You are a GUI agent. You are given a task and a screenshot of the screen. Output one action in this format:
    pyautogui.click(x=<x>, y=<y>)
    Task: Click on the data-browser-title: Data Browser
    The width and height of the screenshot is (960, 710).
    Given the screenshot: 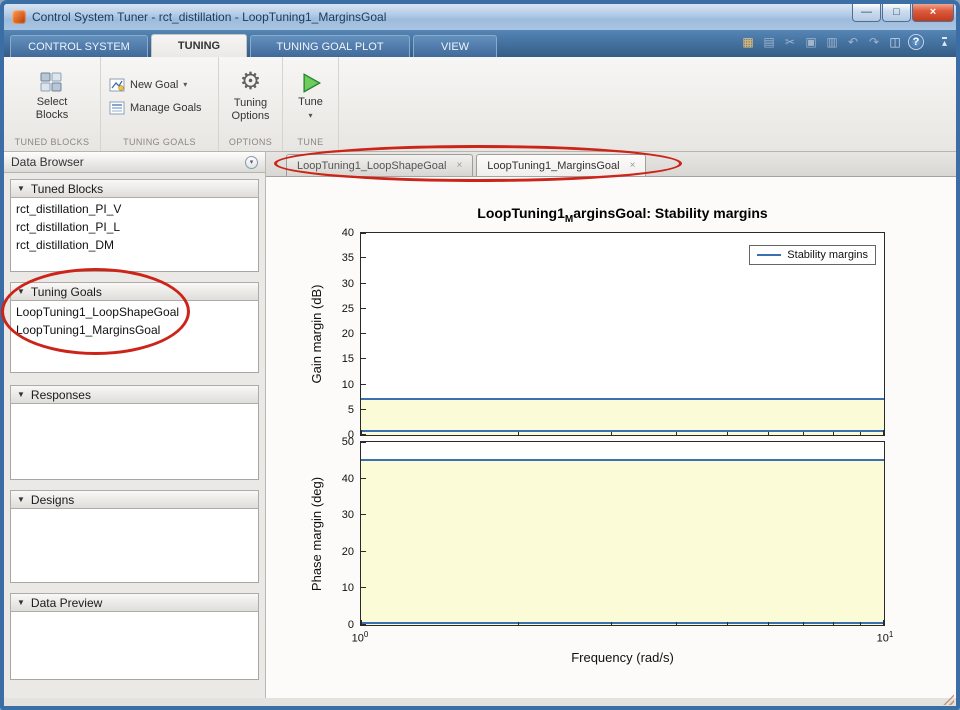 What is the action you would take?
    pyautogui.click(x=47, y=162)
    